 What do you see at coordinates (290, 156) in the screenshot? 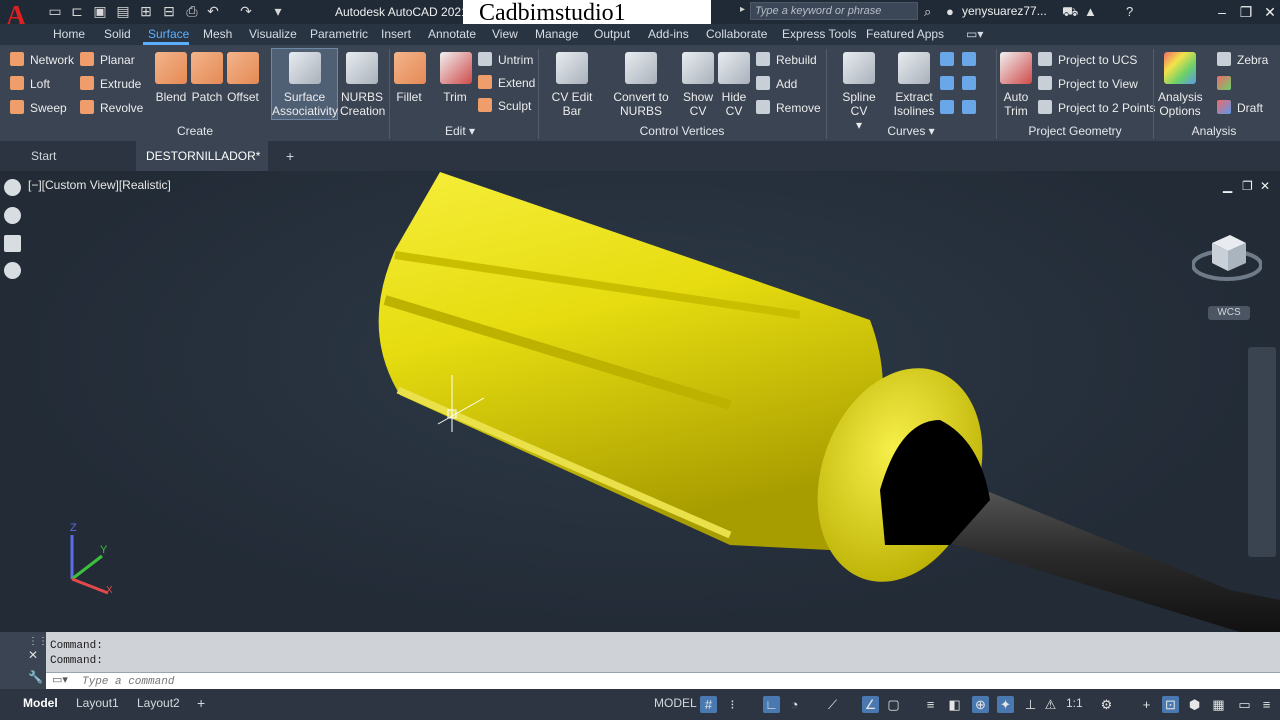
I see `new-tab-icon: +` at bounding box center [290, 156].